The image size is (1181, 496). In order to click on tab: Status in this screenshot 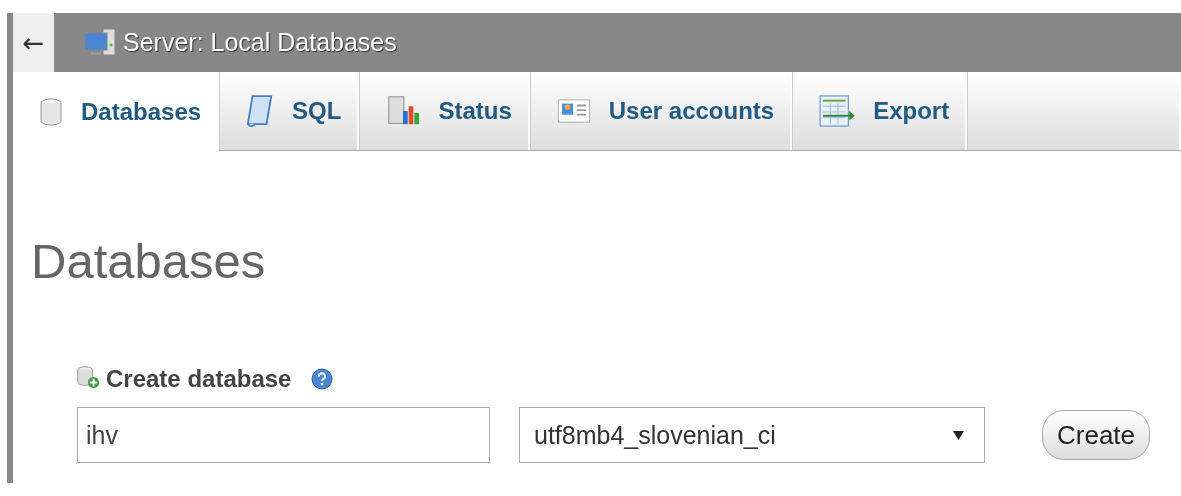, I will do `click(444, 111)`.